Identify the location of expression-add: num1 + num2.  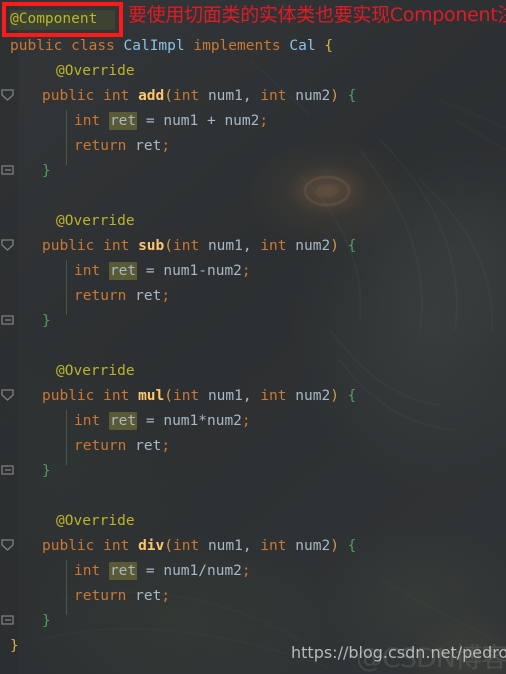
(211, 121).